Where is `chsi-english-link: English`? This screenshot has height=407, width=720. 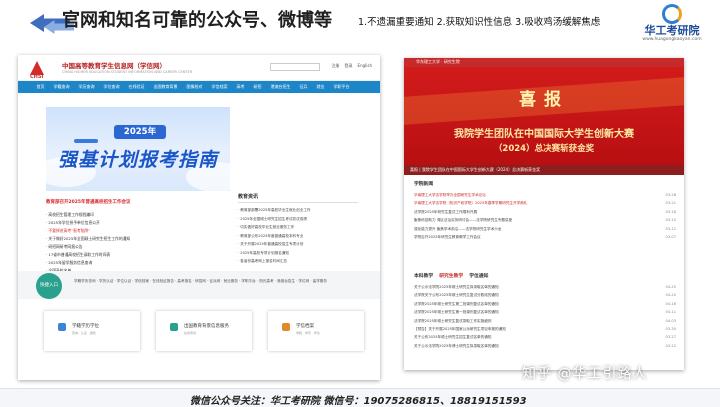 chsi-english-link: English is located at coordinates (365, 66).